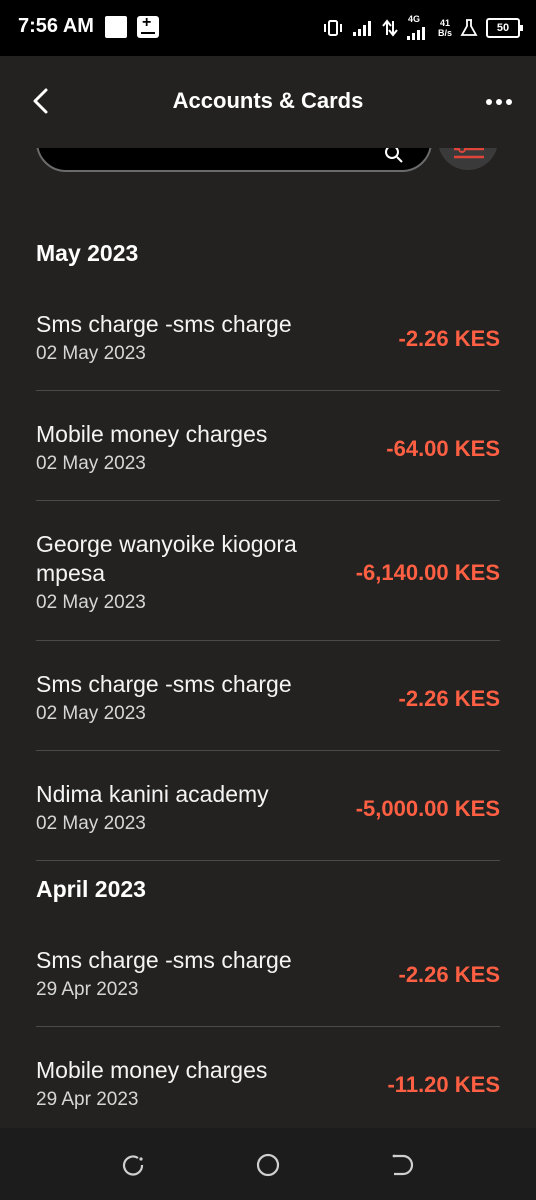 Image resolution: width=536 pixels, height=1200 pixels. I want to click on data-transfer-icon, so click(390, 28).